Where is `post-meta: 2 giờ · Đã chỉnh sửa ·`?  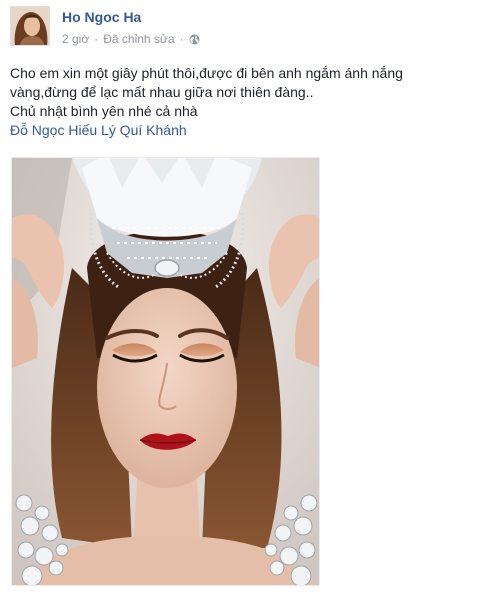
post-meta: 2 giờ · Đã chỉnh sửa · is located at coordinates (131, 39).